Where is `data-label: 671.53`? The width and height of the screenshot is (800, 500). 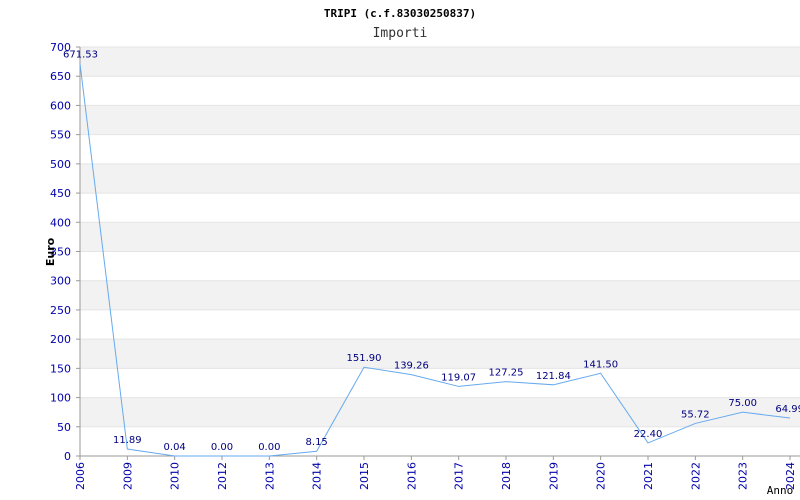
data-label: 671.53 is located at coordinates (80, 55).